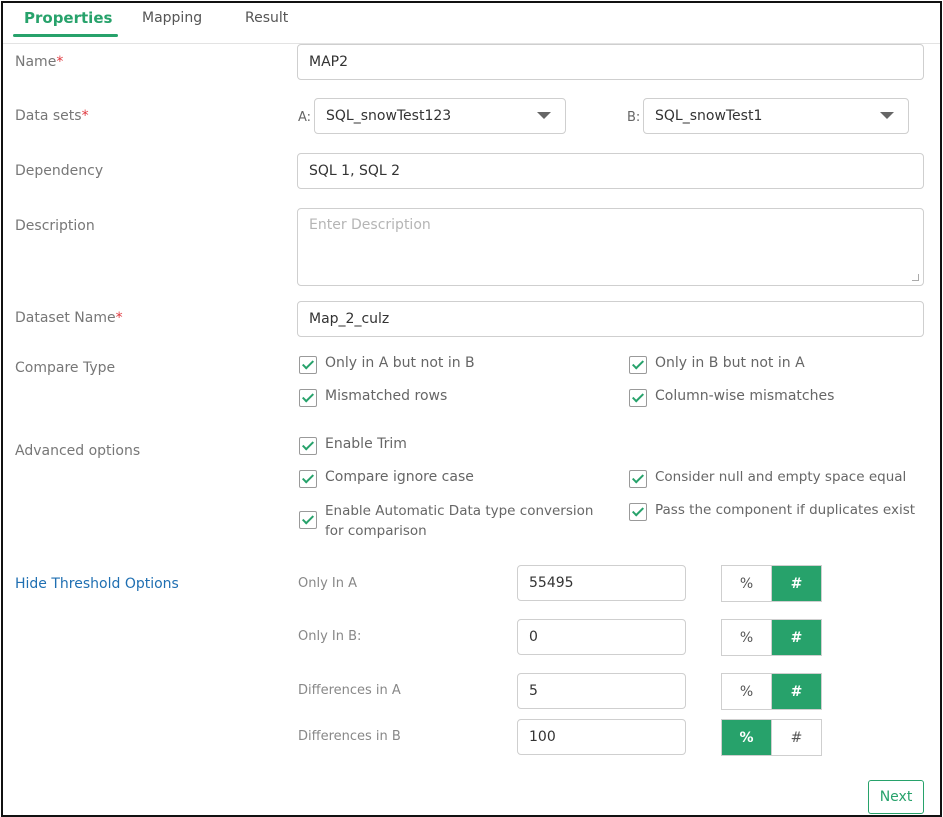 The height and width of the screenshot is (817, 943). Describe the element at coordinates (542, 737) in the screenshot. I see `threshold-value: 100` at that location.